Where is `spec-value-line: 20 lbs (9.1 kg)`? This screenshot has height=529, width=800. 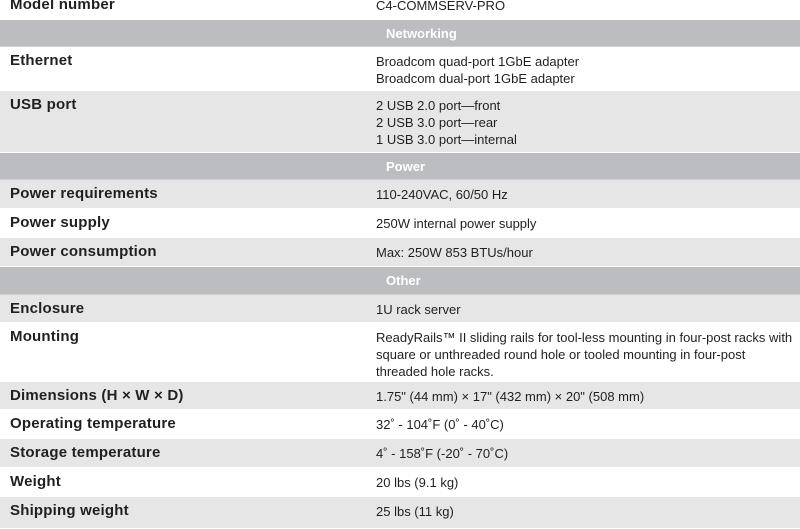
spec-value-line: 20 lbs (9.1 kg) is located at coordinates (417, 482).